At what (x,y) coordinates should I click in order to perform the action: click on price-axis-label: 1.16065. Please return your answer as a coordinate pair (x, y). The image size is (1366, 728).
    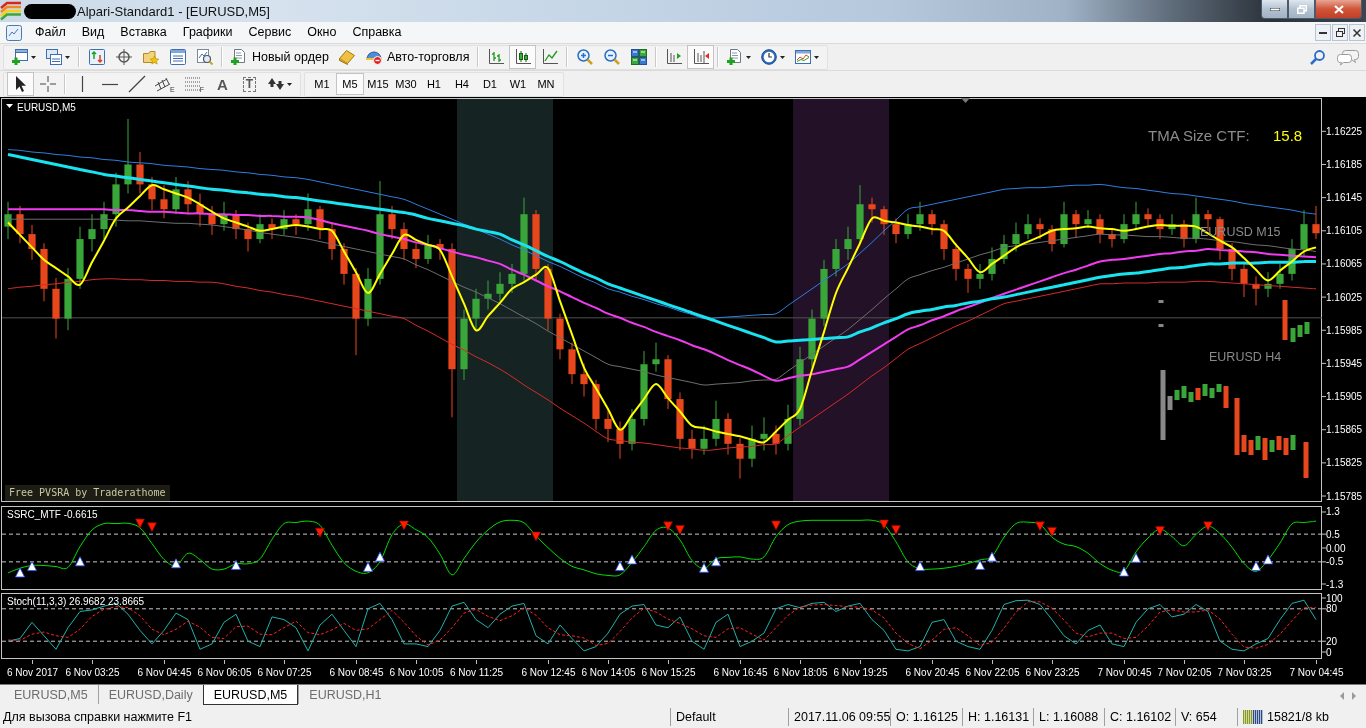
    Looking at the image, I should click on (1344, 264).